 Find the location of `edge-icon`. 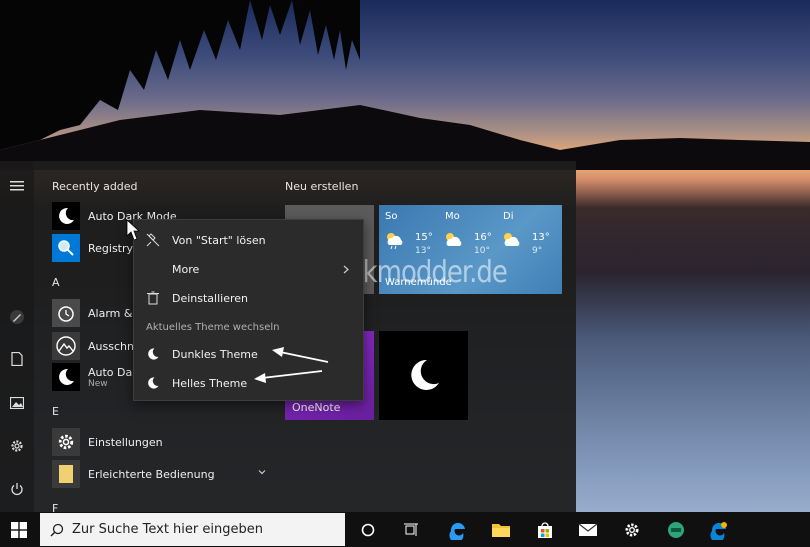

edge-icon is located at coordinates (457, 531).